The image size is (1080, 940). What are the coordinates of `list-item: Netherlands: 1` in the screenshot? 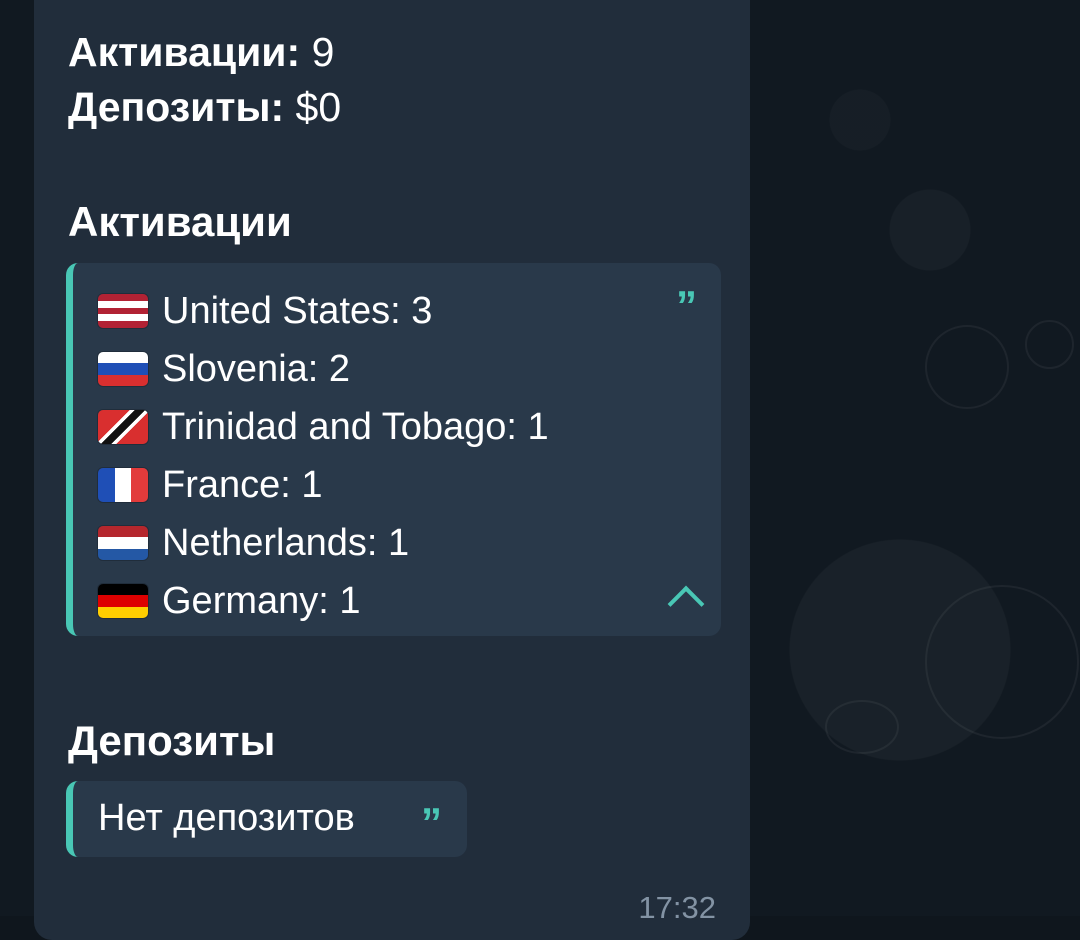 It's located at (323, 543).